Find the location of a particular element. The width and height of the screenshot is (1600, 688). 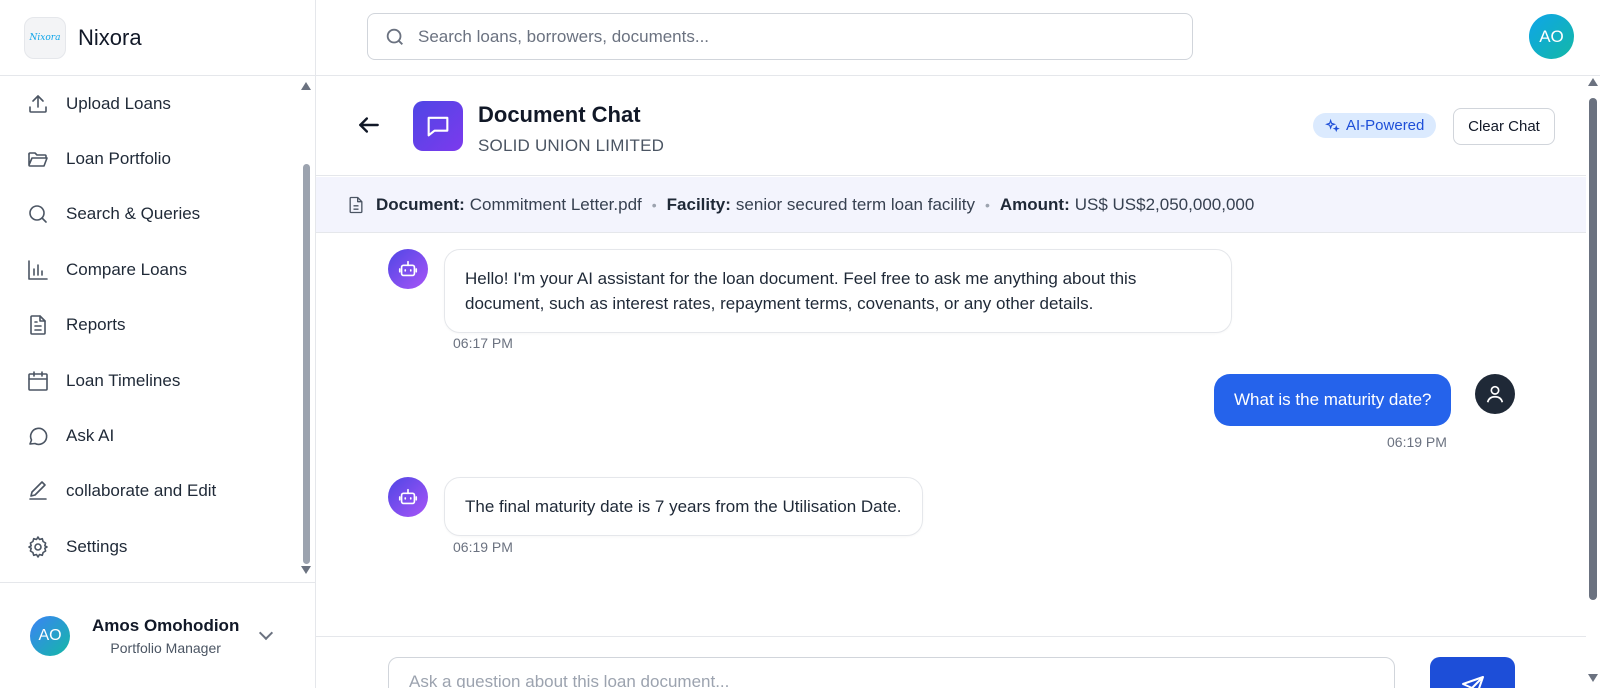

back-button is located at coordinates (369, 125).